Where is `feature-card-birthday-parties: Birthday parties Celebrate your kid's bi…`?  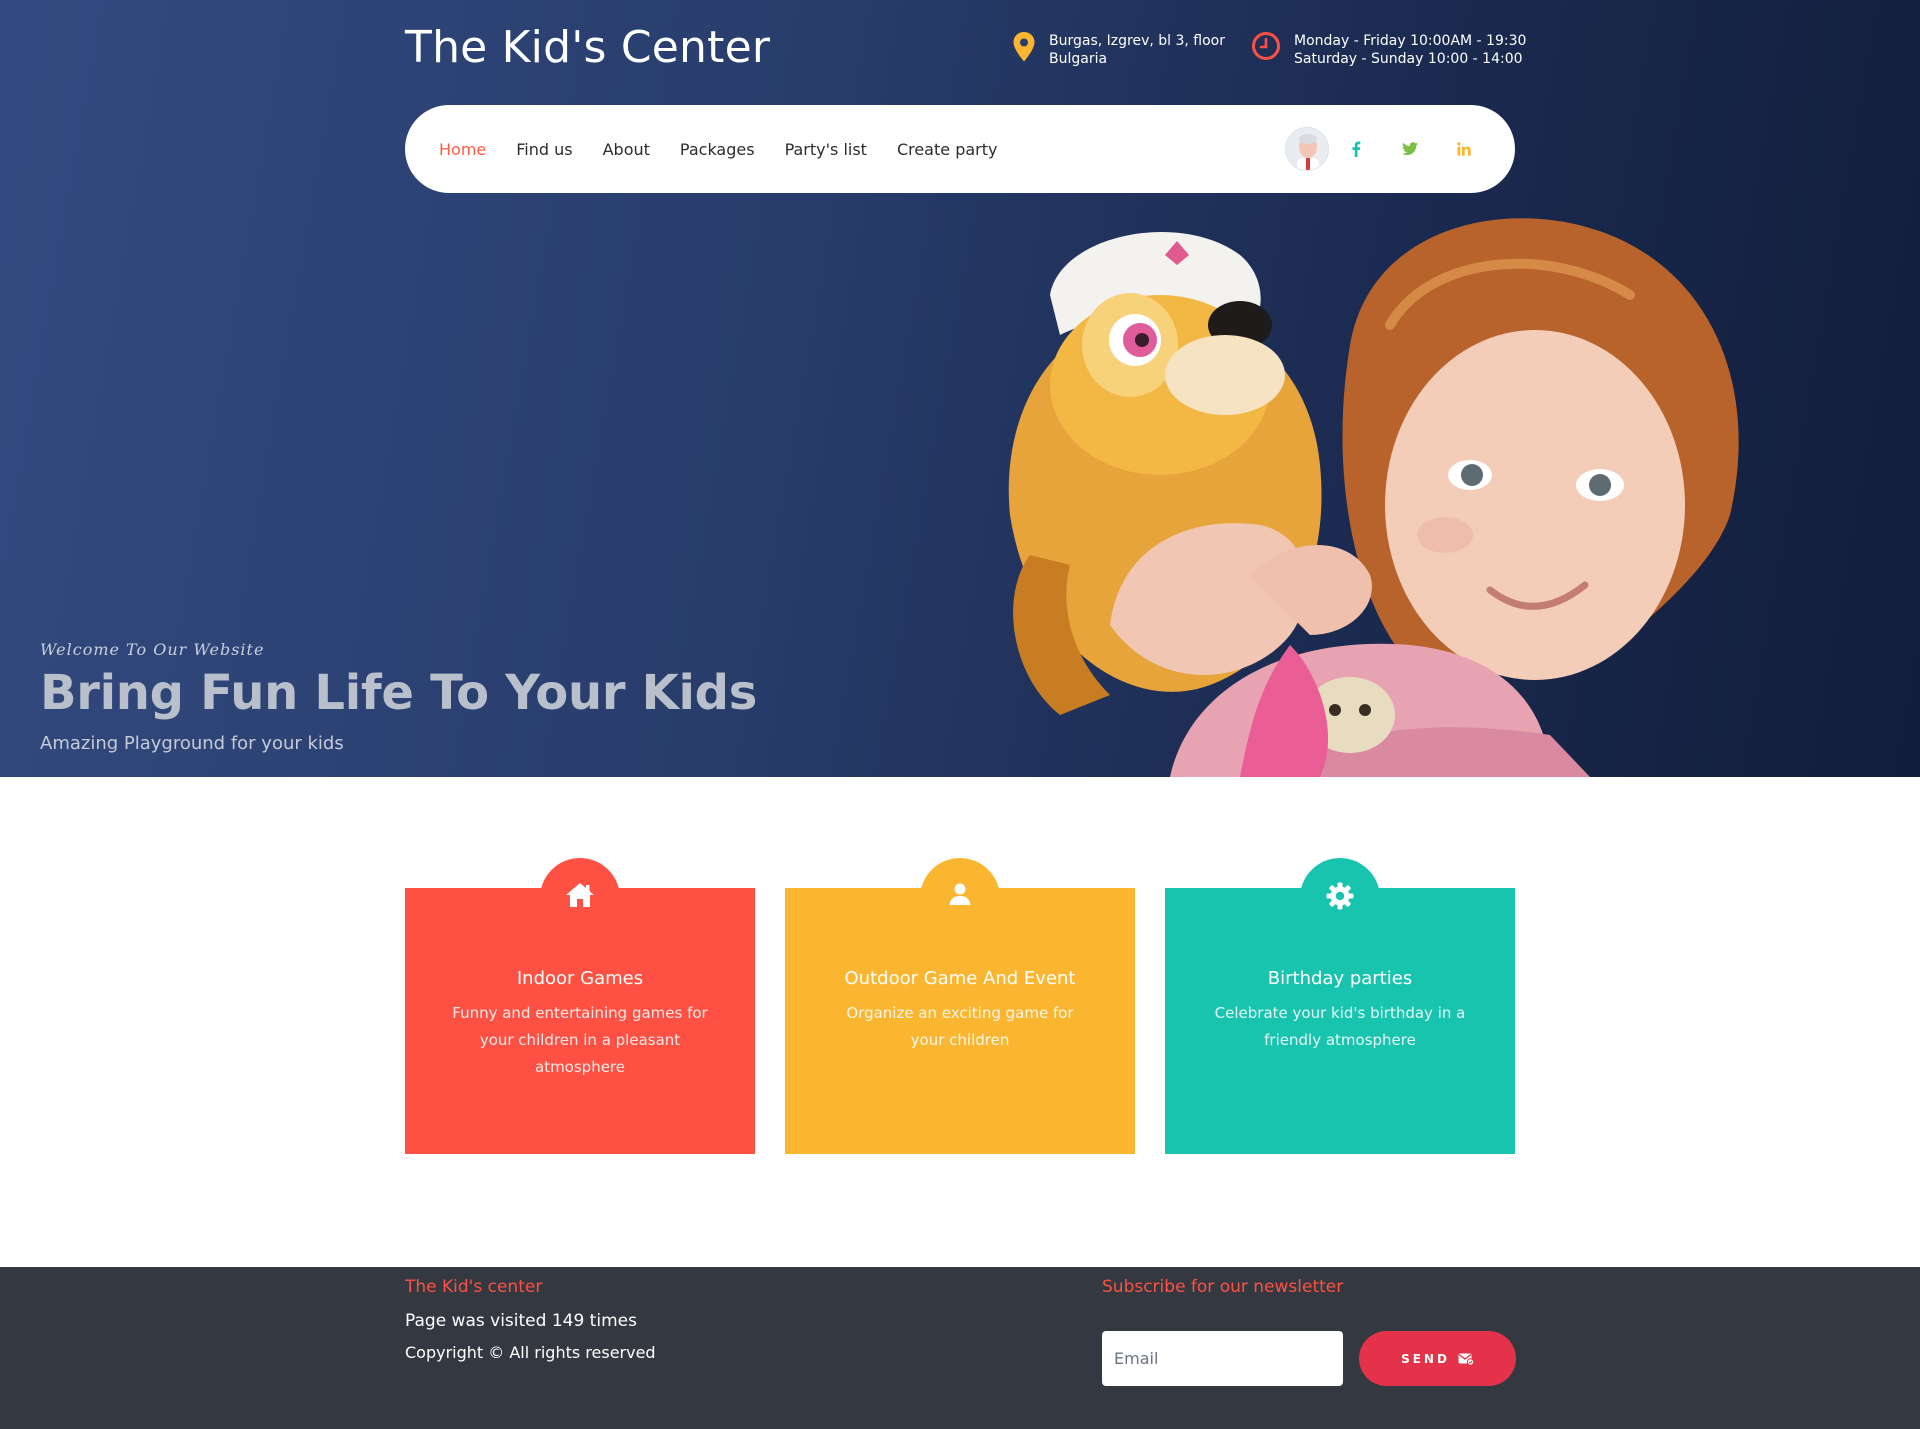
feature-card-birthday-parties: Birthday parties Celebrate your kid's bi… is located at coordinates (1340, 1006).